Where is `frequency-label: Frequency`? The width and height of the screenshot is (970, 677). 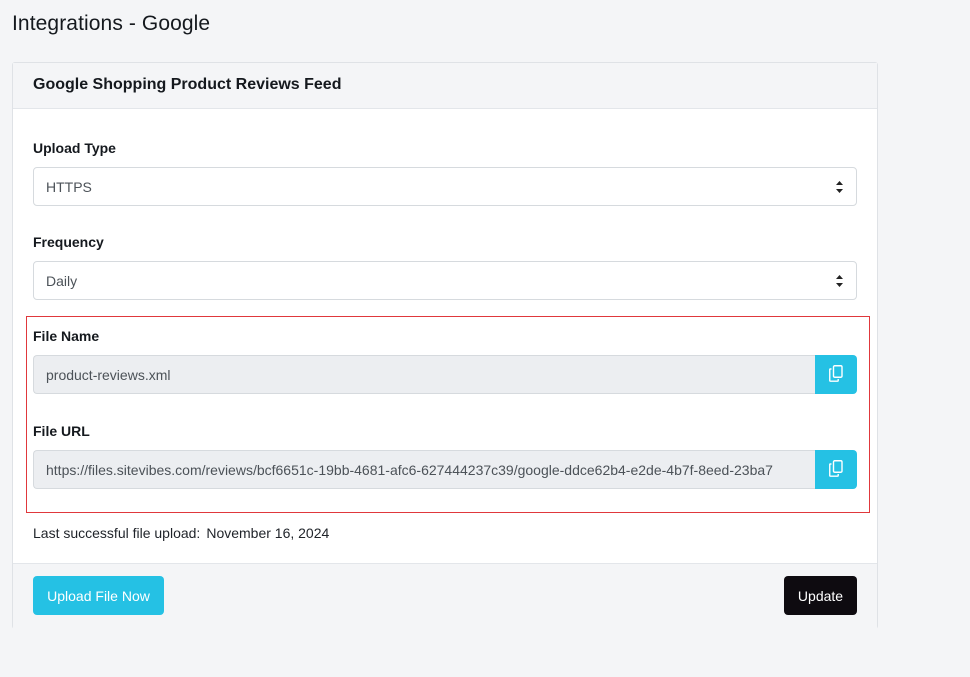
frequency-label: Frequency is located at coordinates (68, 242).